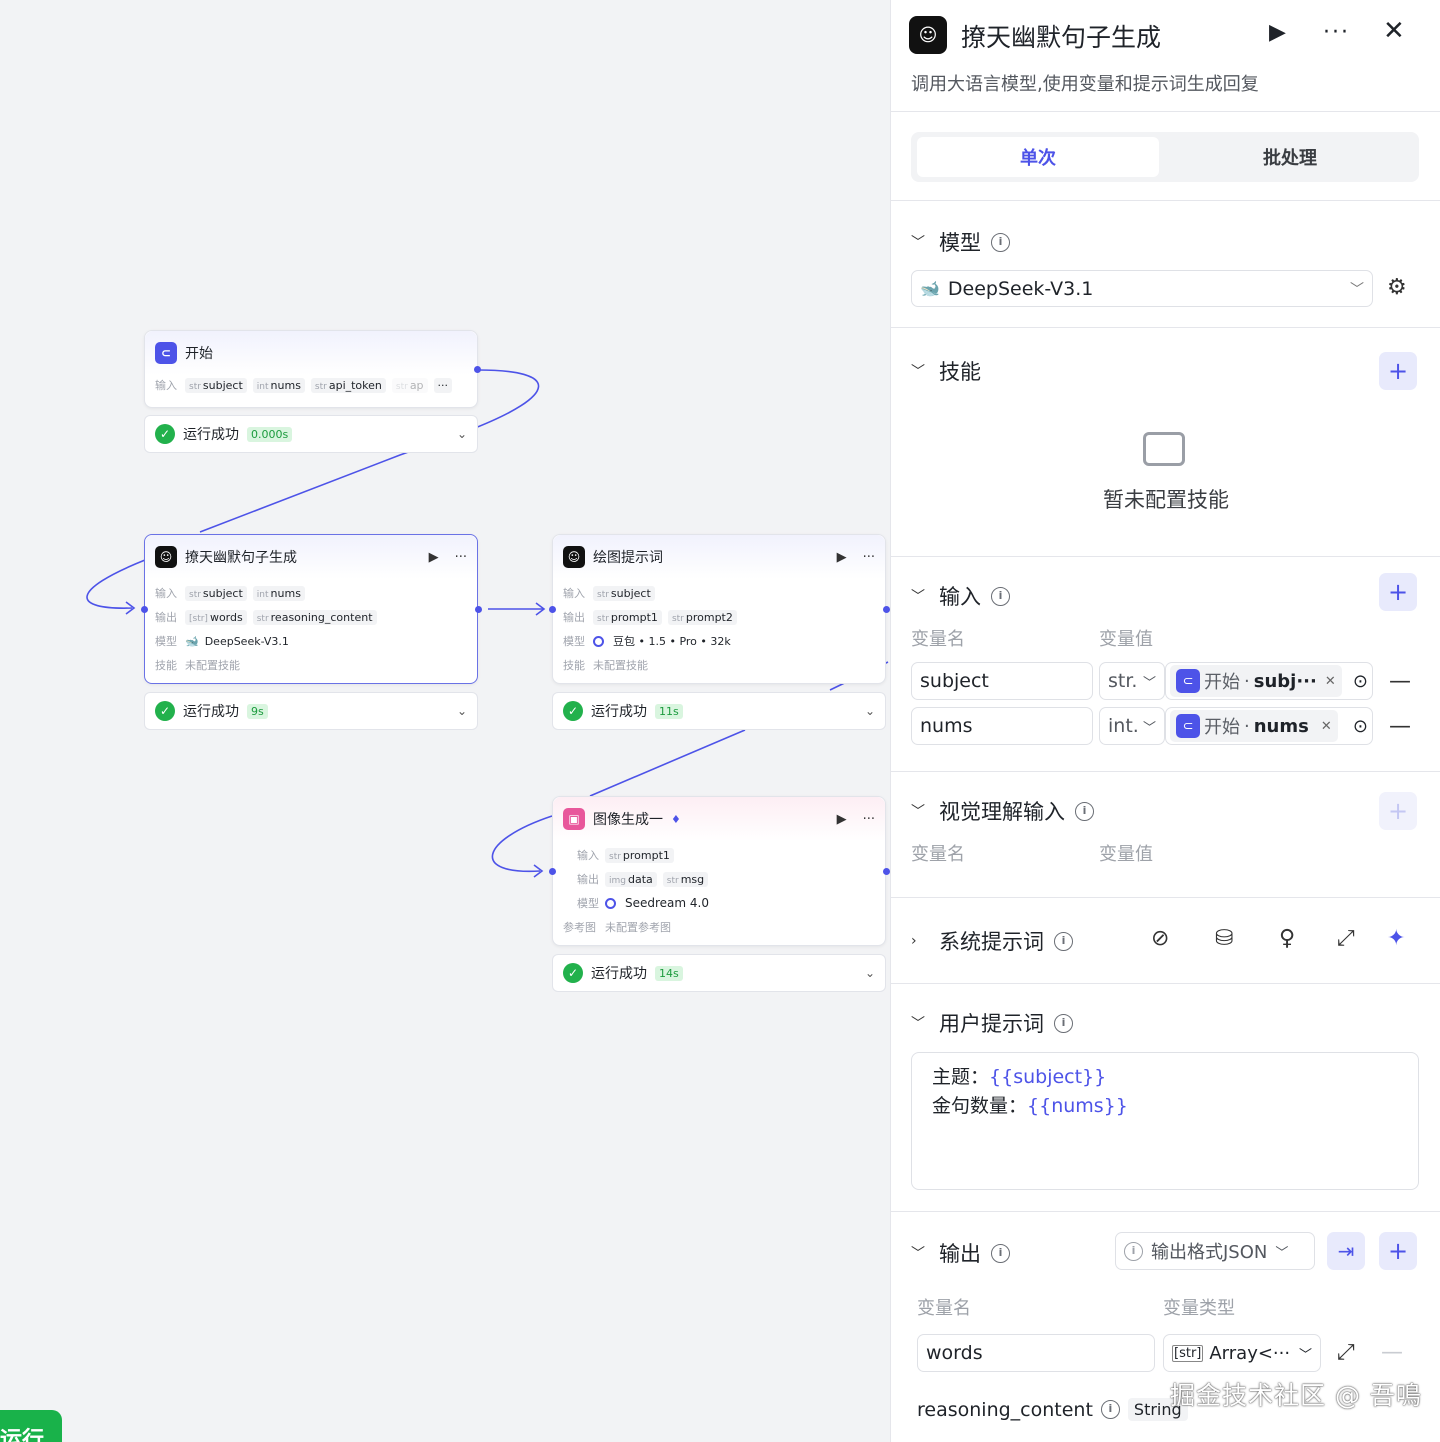  What do you see at coordinates (1346, 1251) in the screenshot?
I see `import-output-button: ⇥` at bounding box center [1346, 1251].